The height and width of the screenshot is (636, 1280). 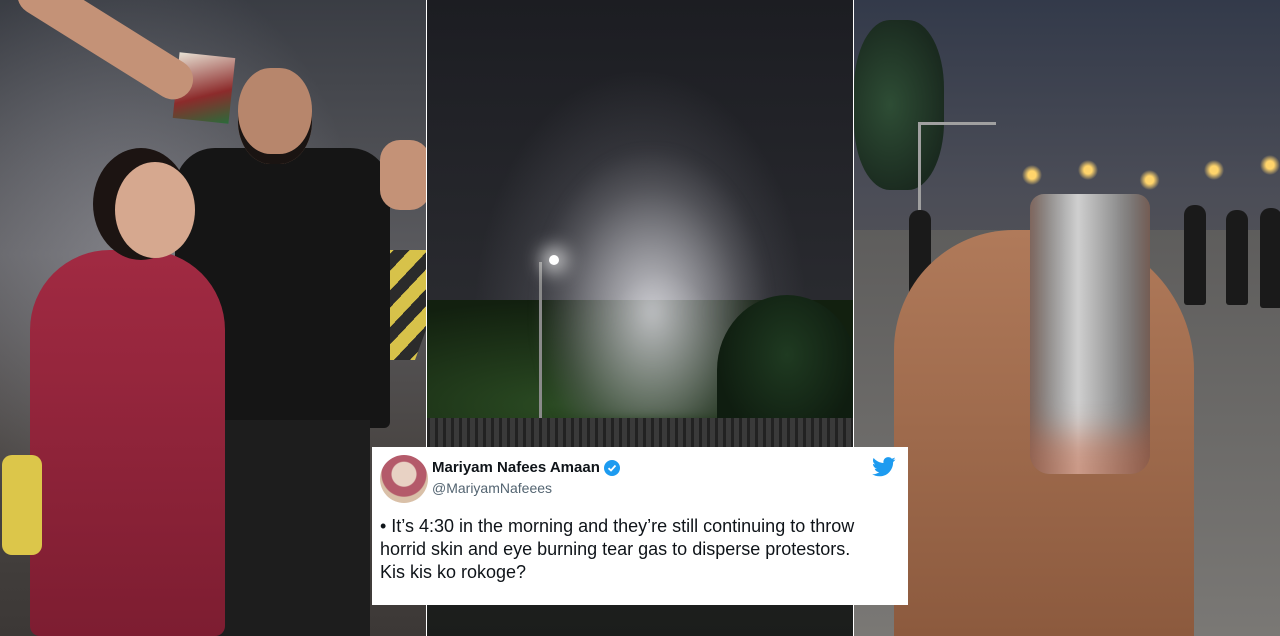 I want to click on tweet-author: Mariyam Nafees Amaan, so click(x=526, y=467).